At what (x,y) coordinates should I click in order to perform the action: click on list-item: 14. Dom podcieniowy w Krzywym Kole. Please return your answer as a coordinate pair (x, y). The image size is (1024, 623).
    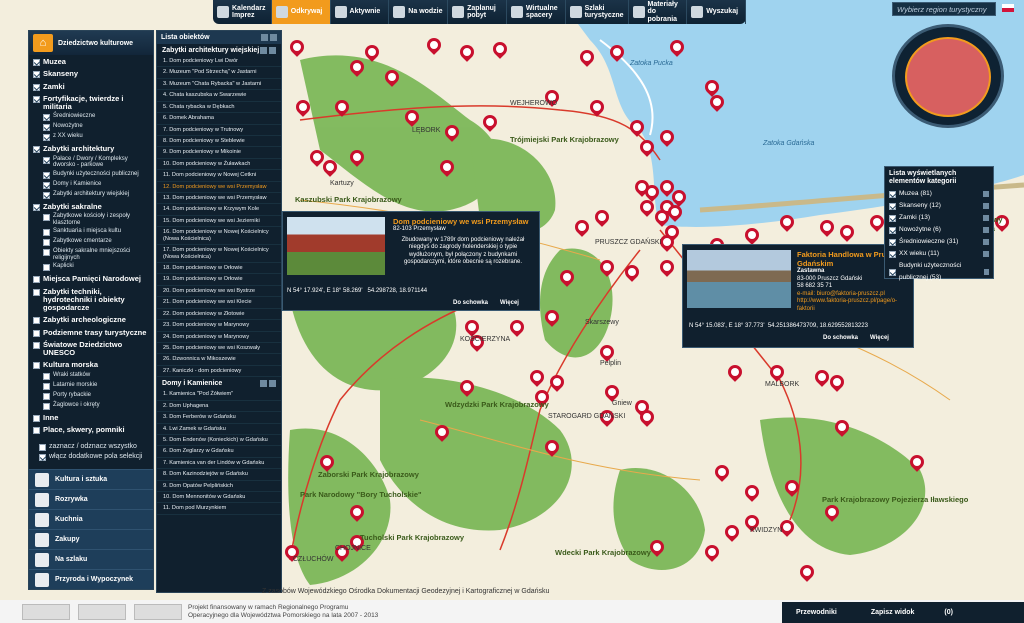
    Looking at the image, I should click on (219, 210).